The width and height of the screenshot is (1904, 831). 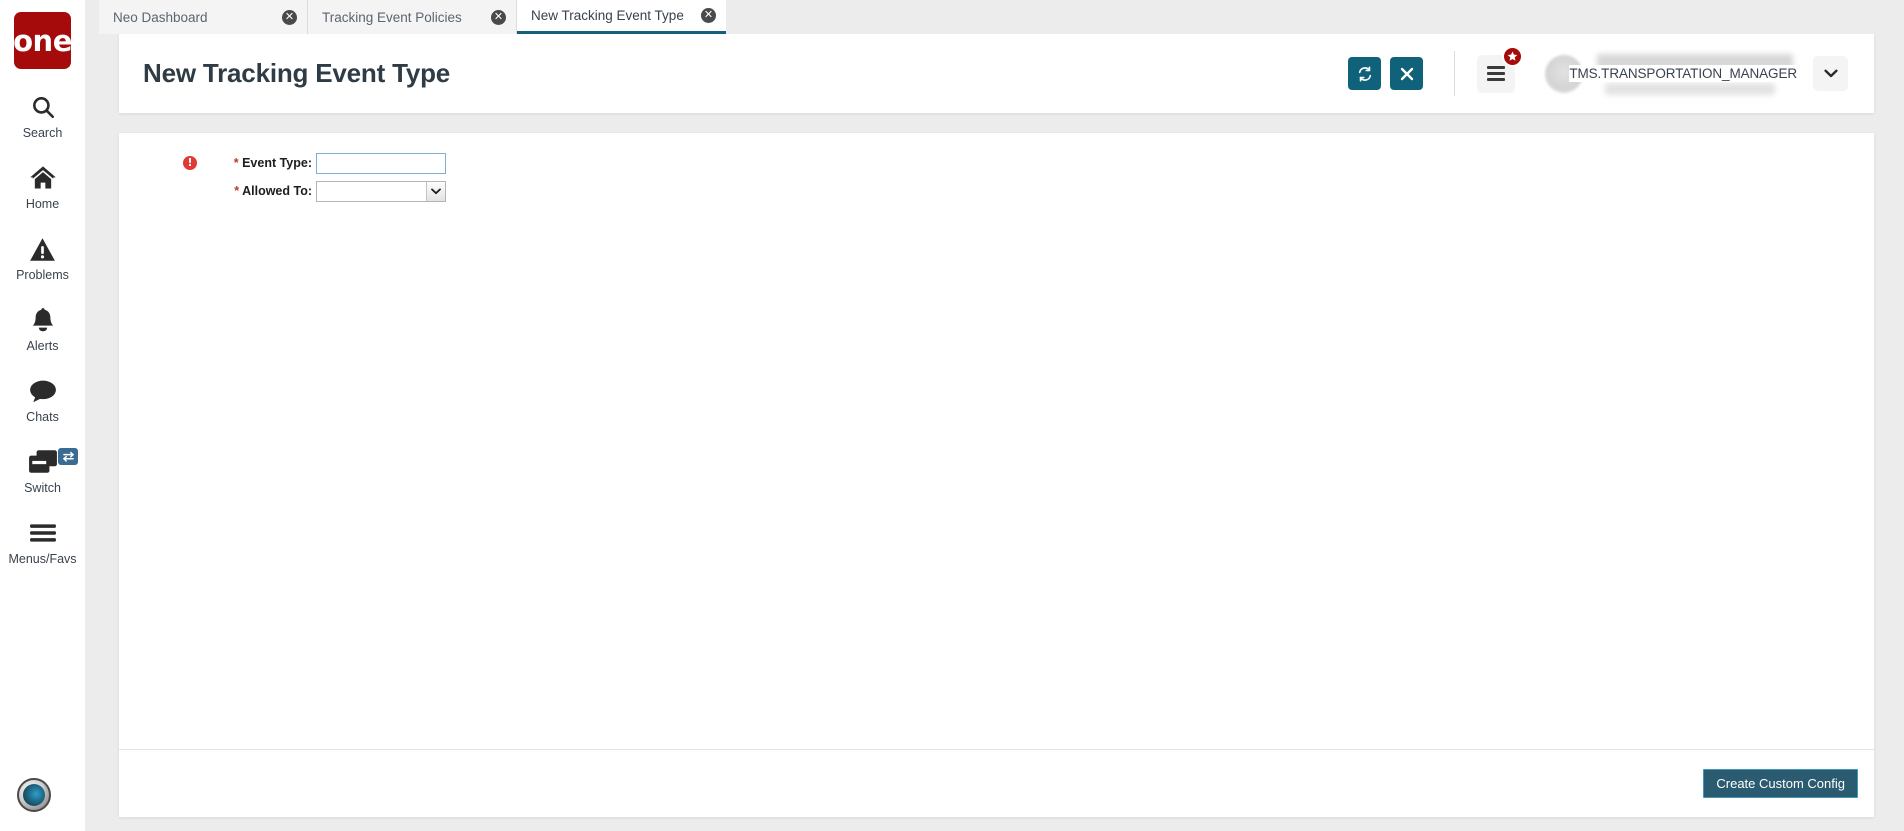 I want to click on swap-arrows-icon, so click(x=68, y=456).